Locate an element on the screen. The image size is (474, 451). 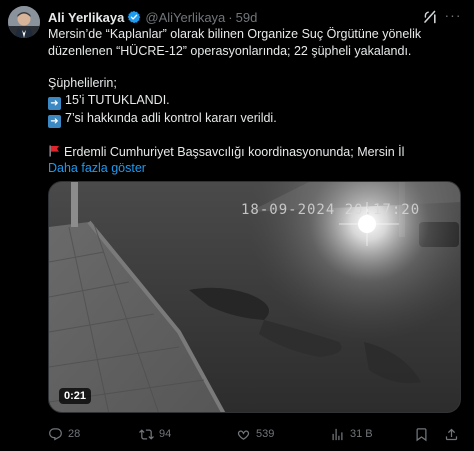
tweet-line: Şüphelilerin; is located at coordinates (82, 83).